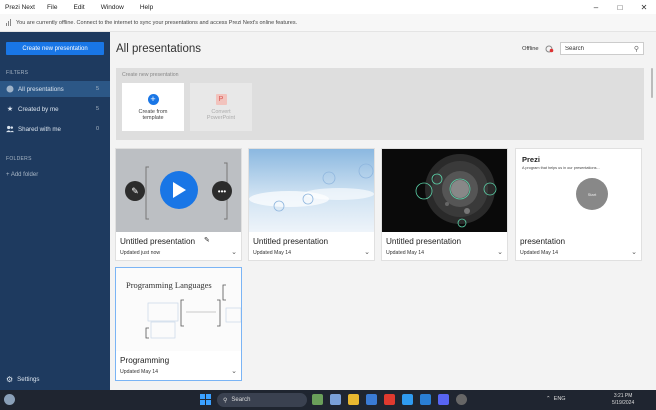  I want to click on search-input, so click(598, 48).